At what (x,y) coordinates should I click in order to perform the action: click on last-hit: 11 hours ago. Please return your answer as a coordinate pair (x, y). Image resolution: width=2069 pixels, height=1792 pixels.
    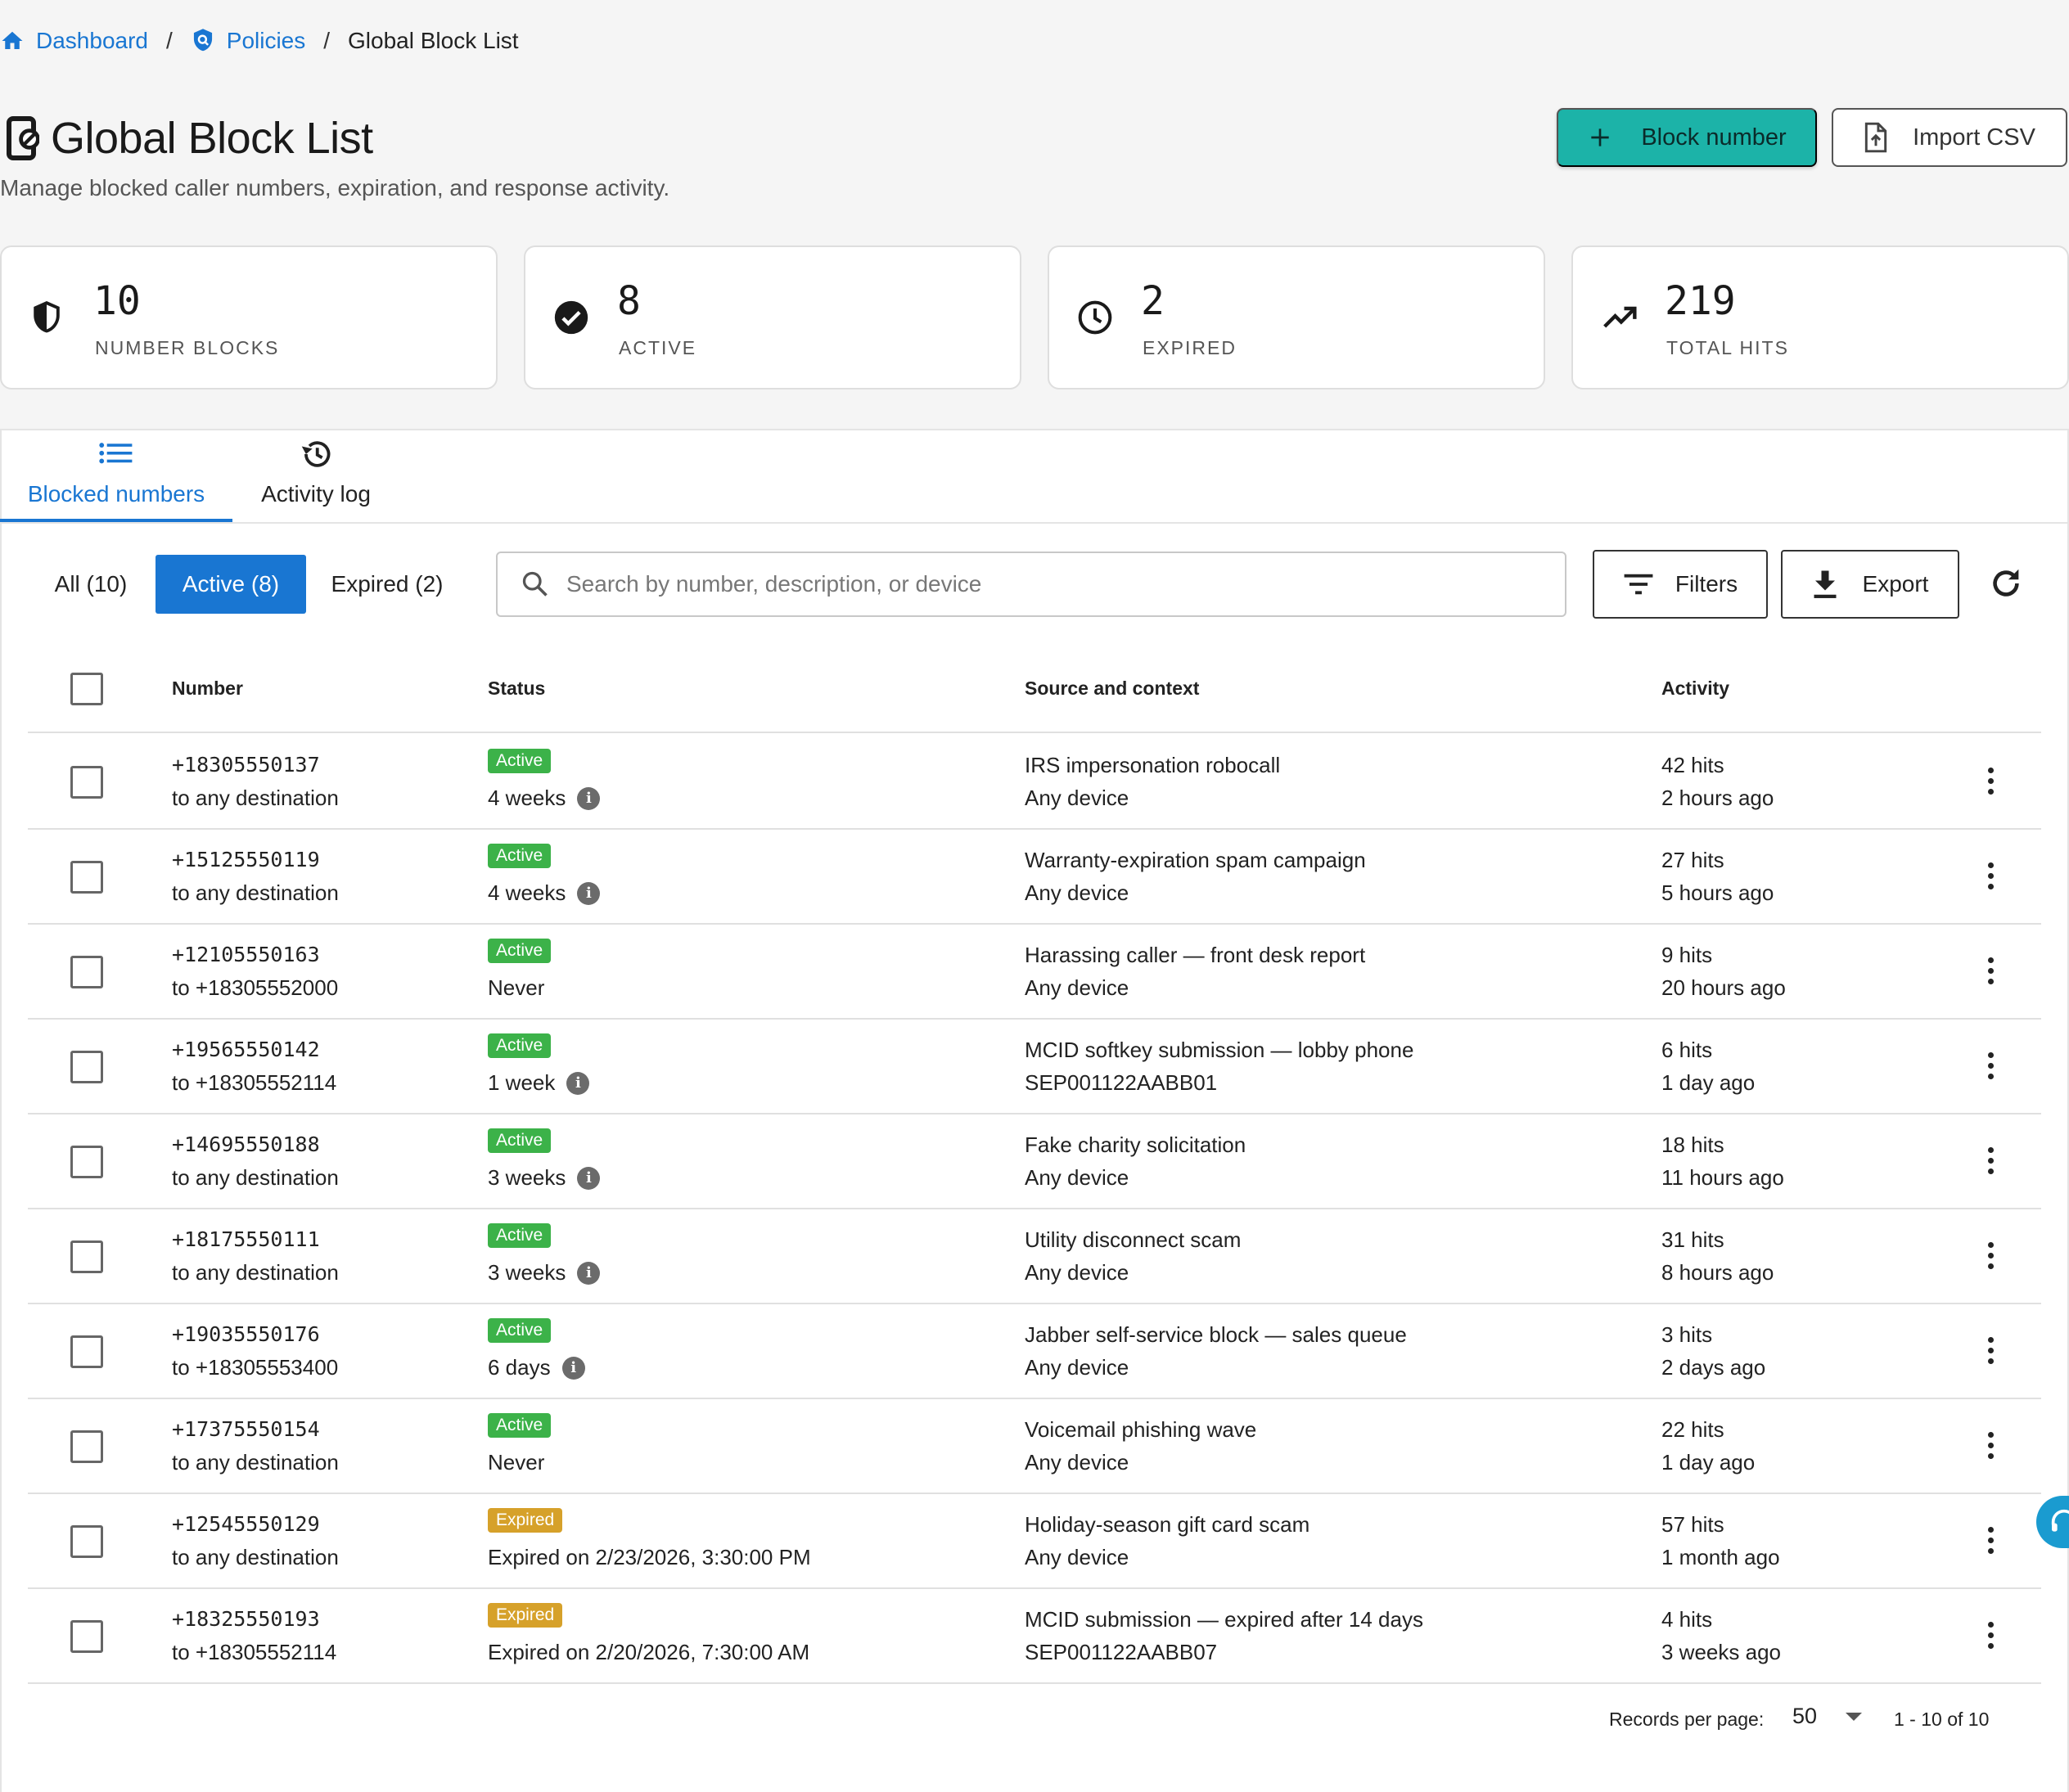
    Looking at the image, I should click on (1722, 1177).